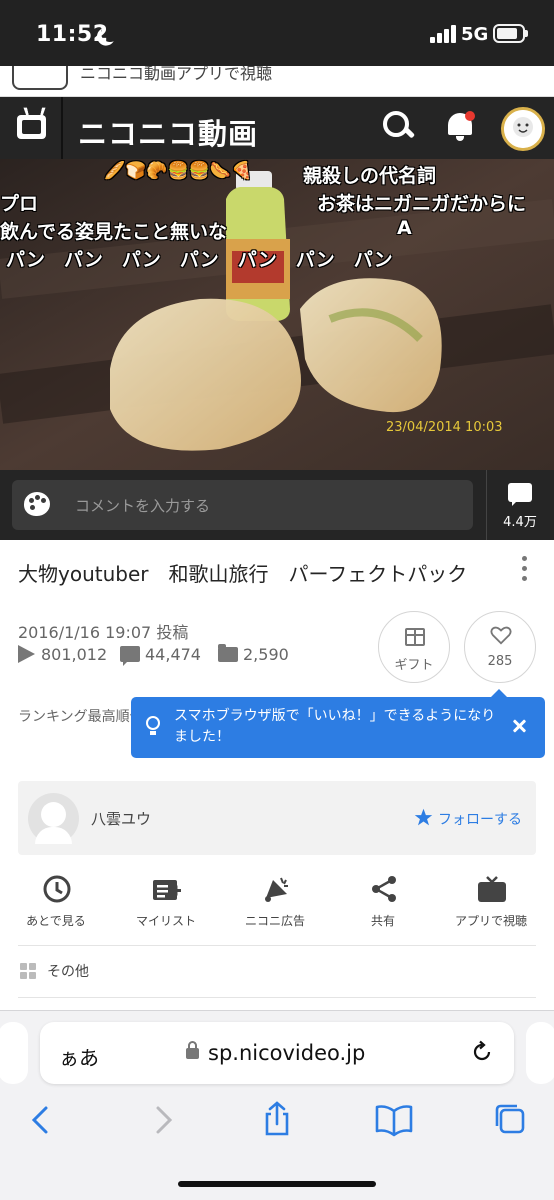  What do you see at coordinates (384, 889) in the screenshot?
I see `share-icon` at bounding box center [384, 889].